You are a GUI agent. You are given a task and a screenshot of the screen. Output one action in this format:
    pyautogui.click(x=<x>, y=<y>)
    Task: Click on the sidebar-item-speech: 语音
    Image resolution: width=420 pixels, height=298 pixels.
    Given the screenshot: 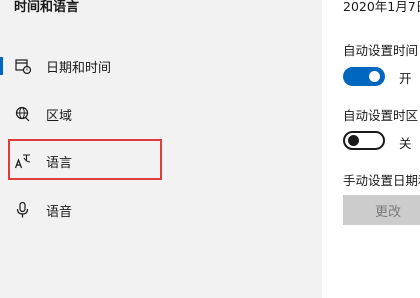 What is the action you would take?
    pyautogui.click(x=161, y=210)
    